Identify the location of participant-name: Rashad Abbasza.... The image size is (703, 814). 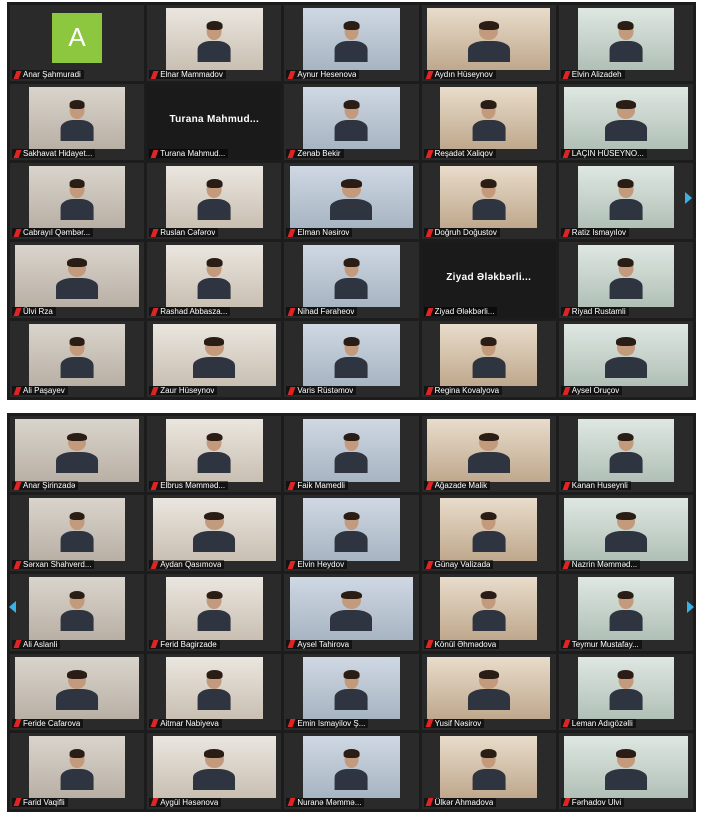
(194, 311).